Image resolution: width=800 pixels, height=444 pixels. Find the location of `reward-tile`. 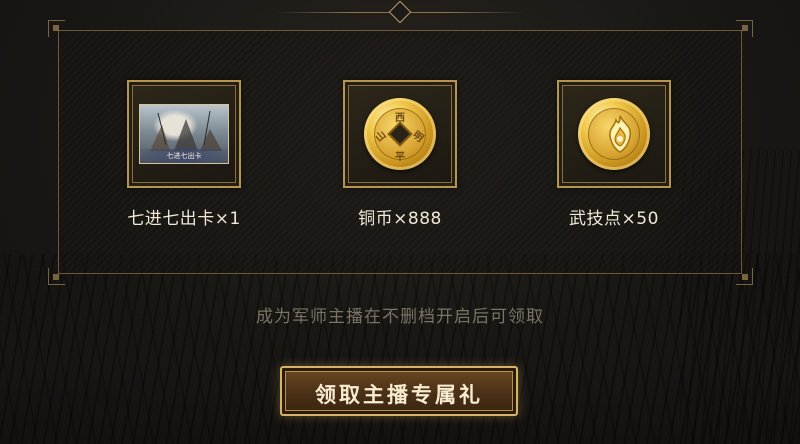

reward-tile is located at coordinates (614, 134).